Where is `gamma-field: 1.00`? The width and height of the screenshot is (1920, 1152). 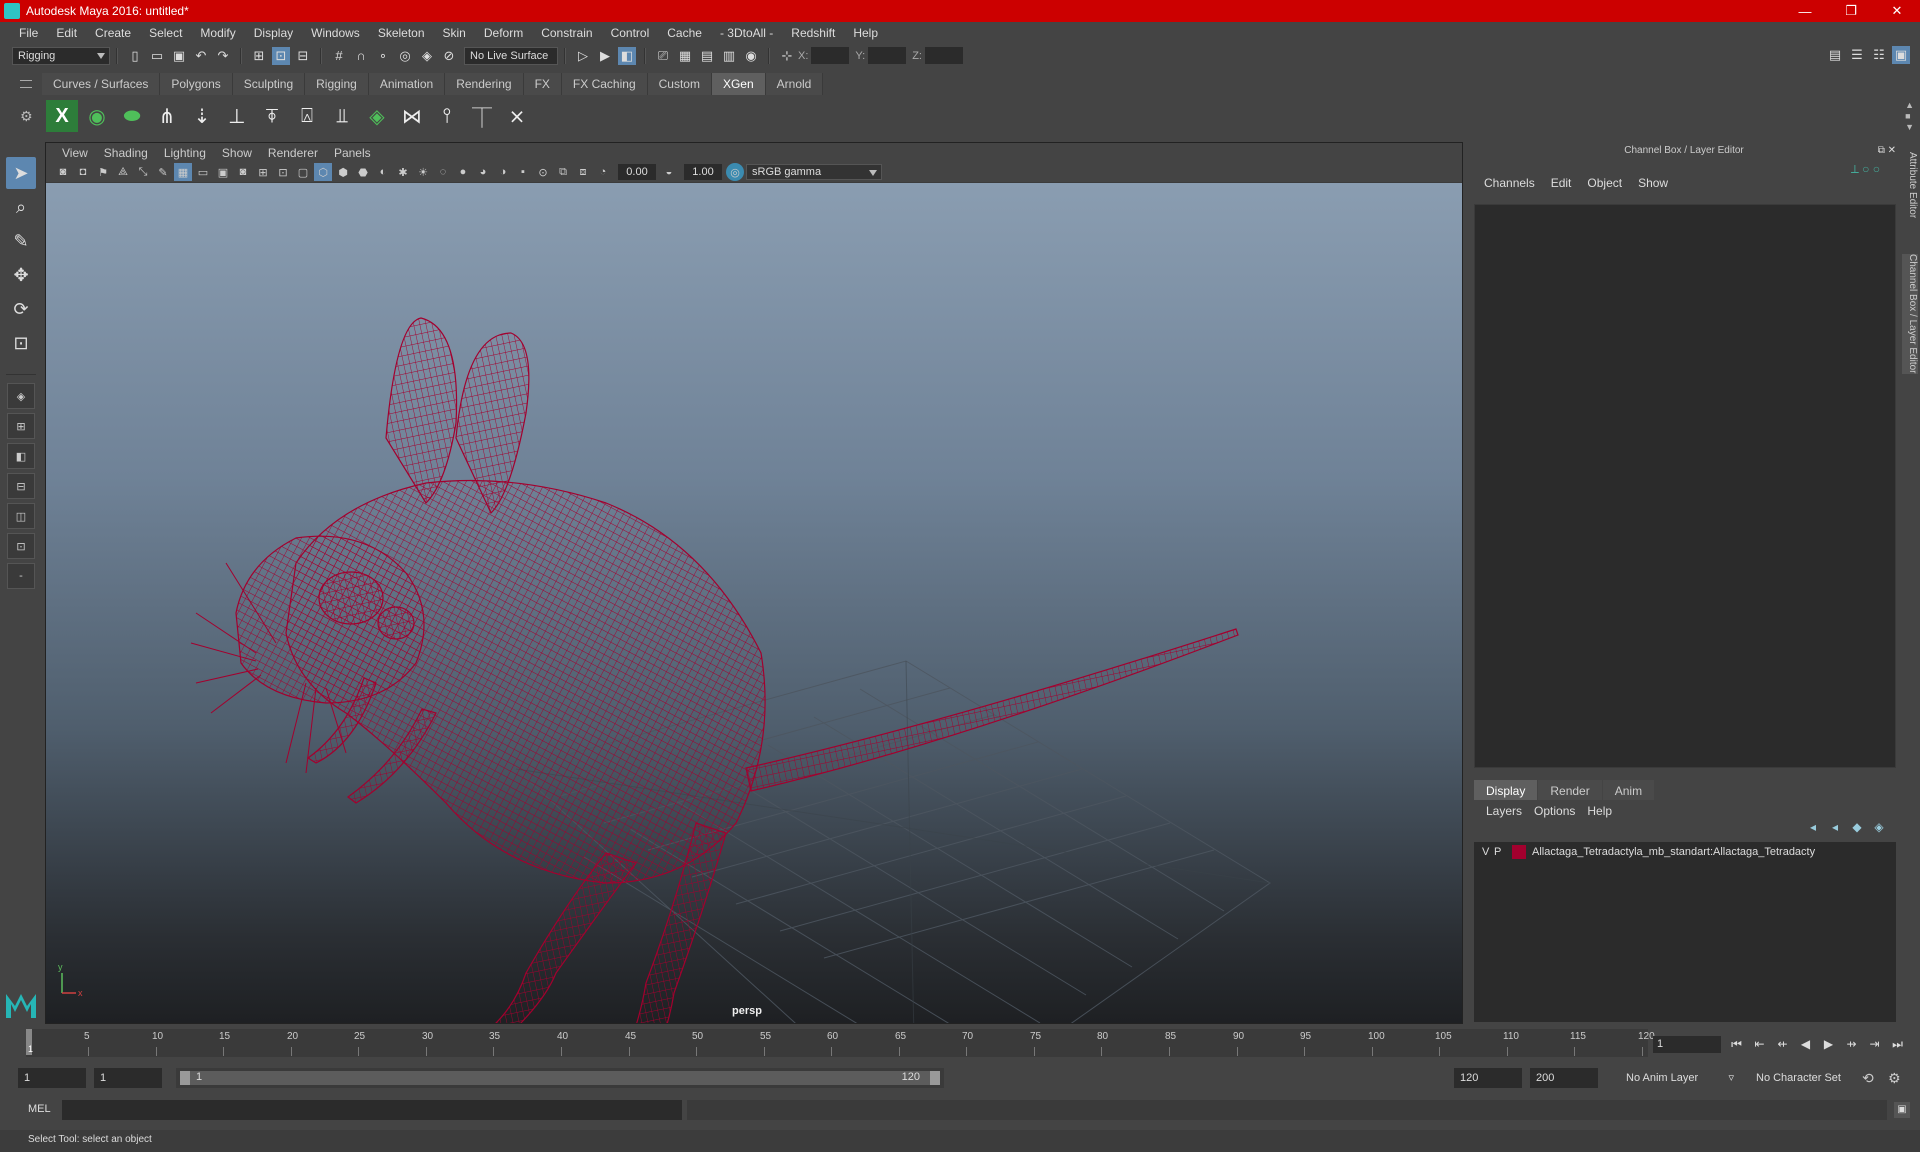 gamma-field: 1.00 is located at coordinates (703, 172).